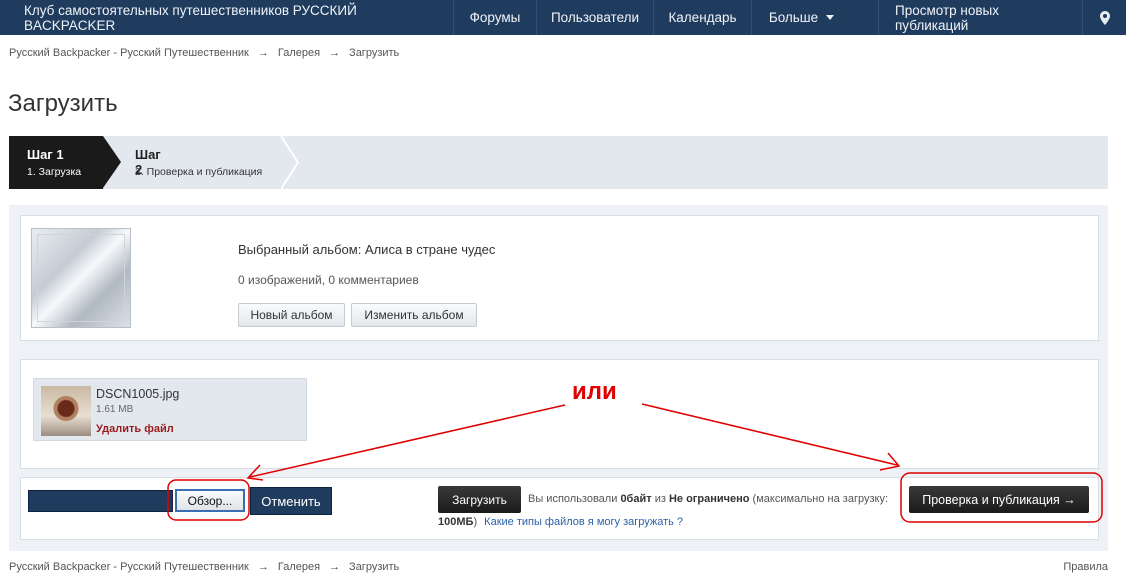  I want to click on cancel-button: Отменить, so click(291, 501).